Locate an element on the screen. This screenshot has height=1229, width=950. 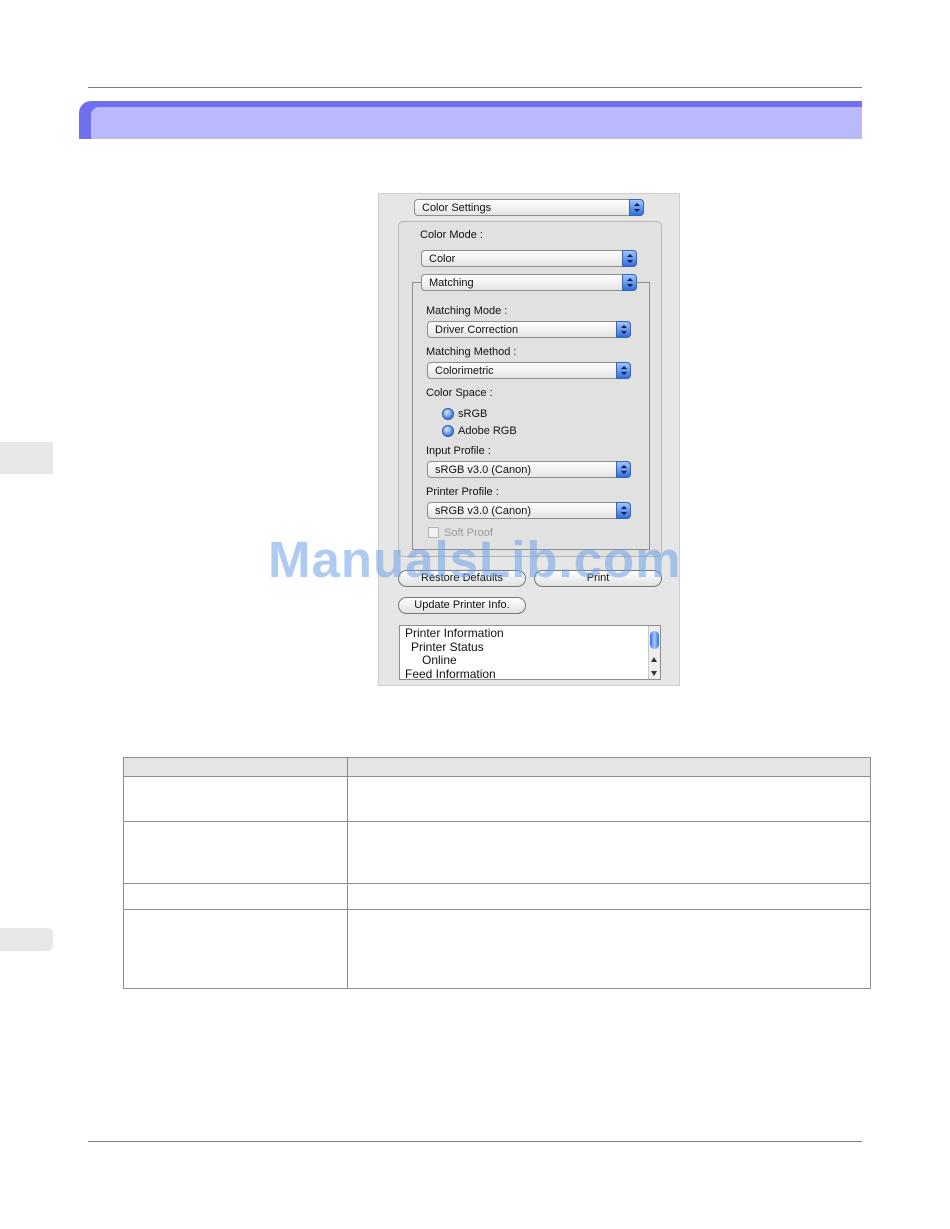
matching-mode-popup: Driver Correction is located at coordinates (529, 329).